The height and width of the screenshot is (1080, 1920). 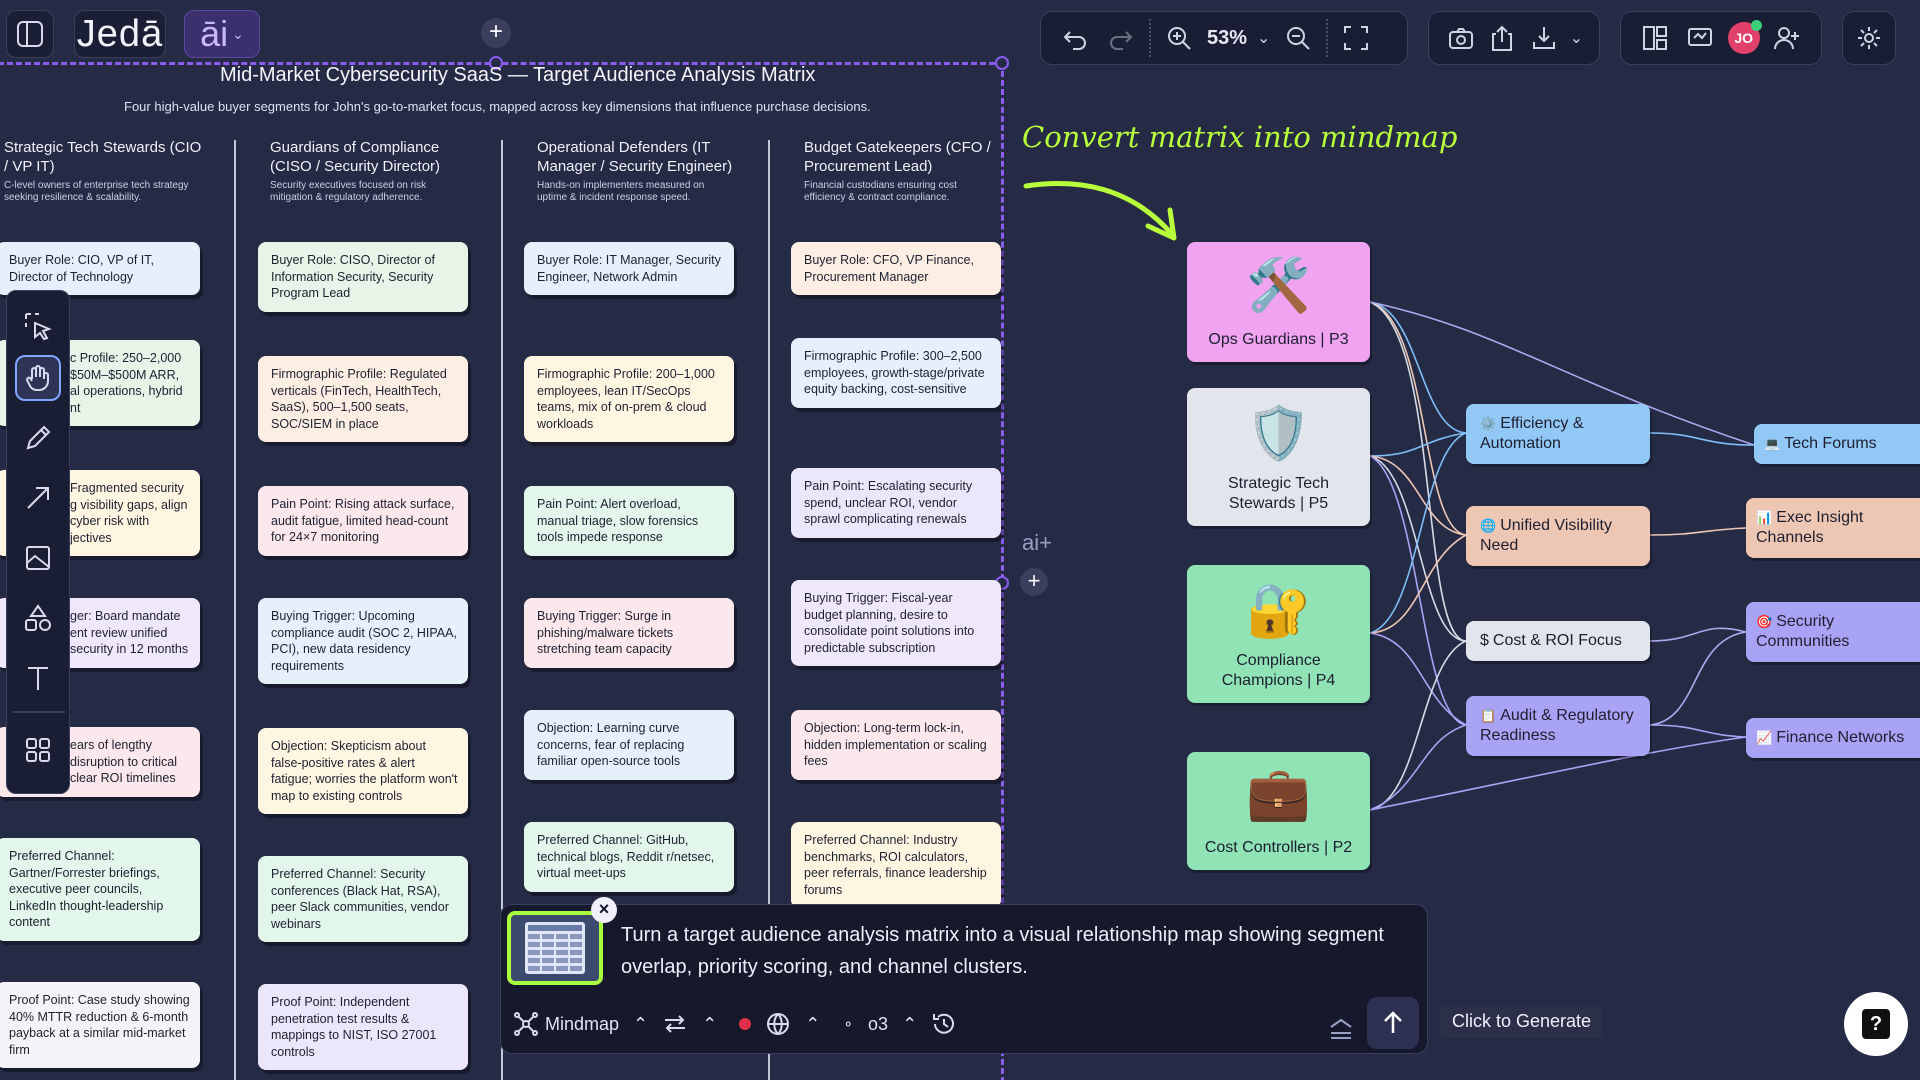 I want to click on mode-select: Mindmap, so click(x=582, y=1024).